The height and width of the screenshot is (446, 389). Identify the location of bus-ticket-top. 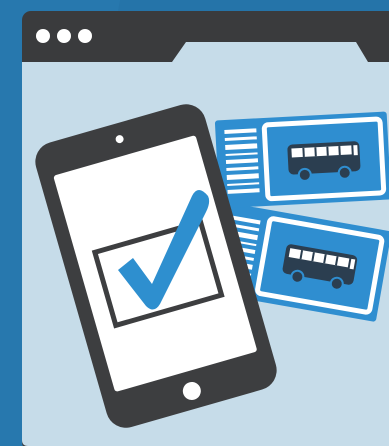
(301, 160).